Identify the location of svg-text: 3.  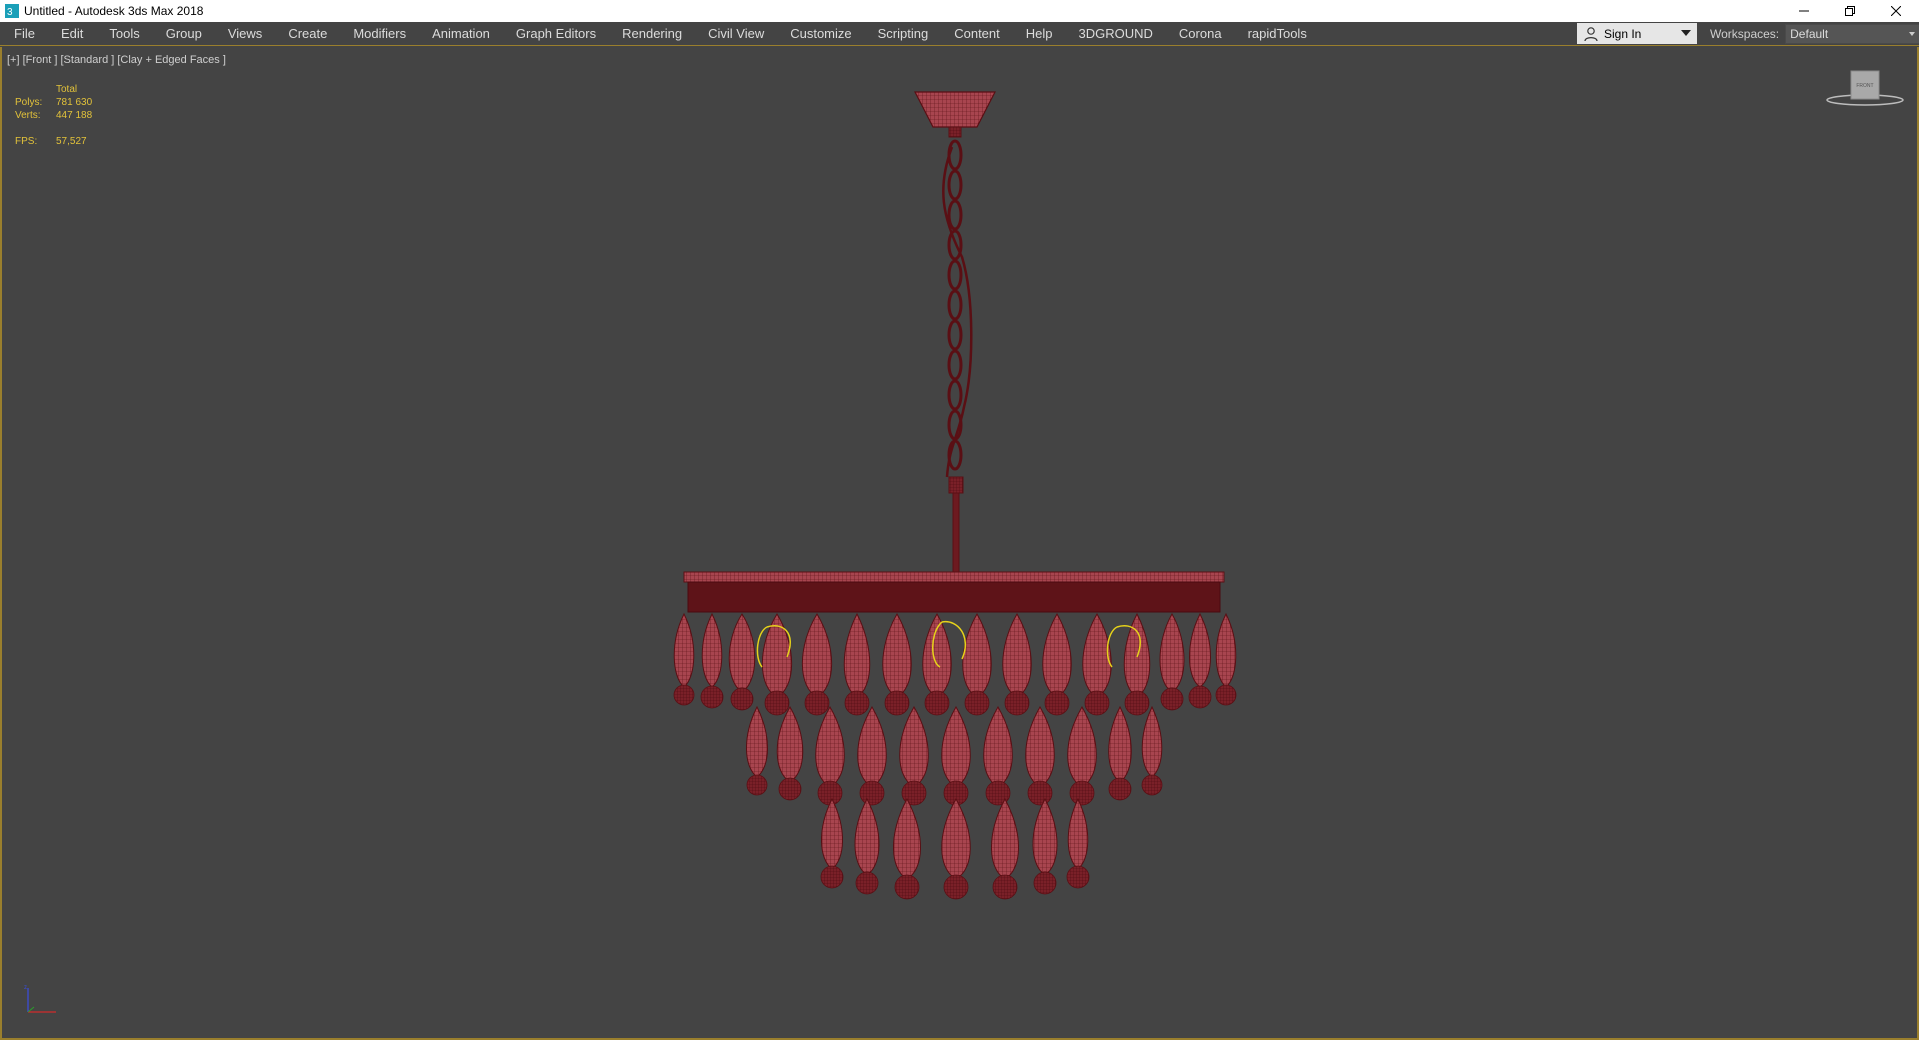
(10, 12).